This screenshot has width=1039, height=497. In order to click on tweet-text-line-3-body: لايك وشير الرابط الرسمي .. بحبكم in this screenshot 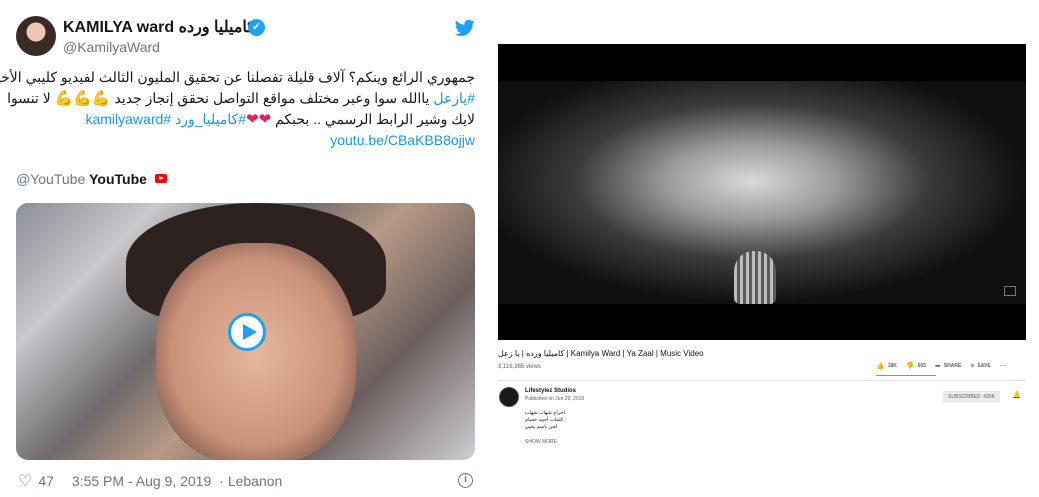, I will do `click(373, 119)`.